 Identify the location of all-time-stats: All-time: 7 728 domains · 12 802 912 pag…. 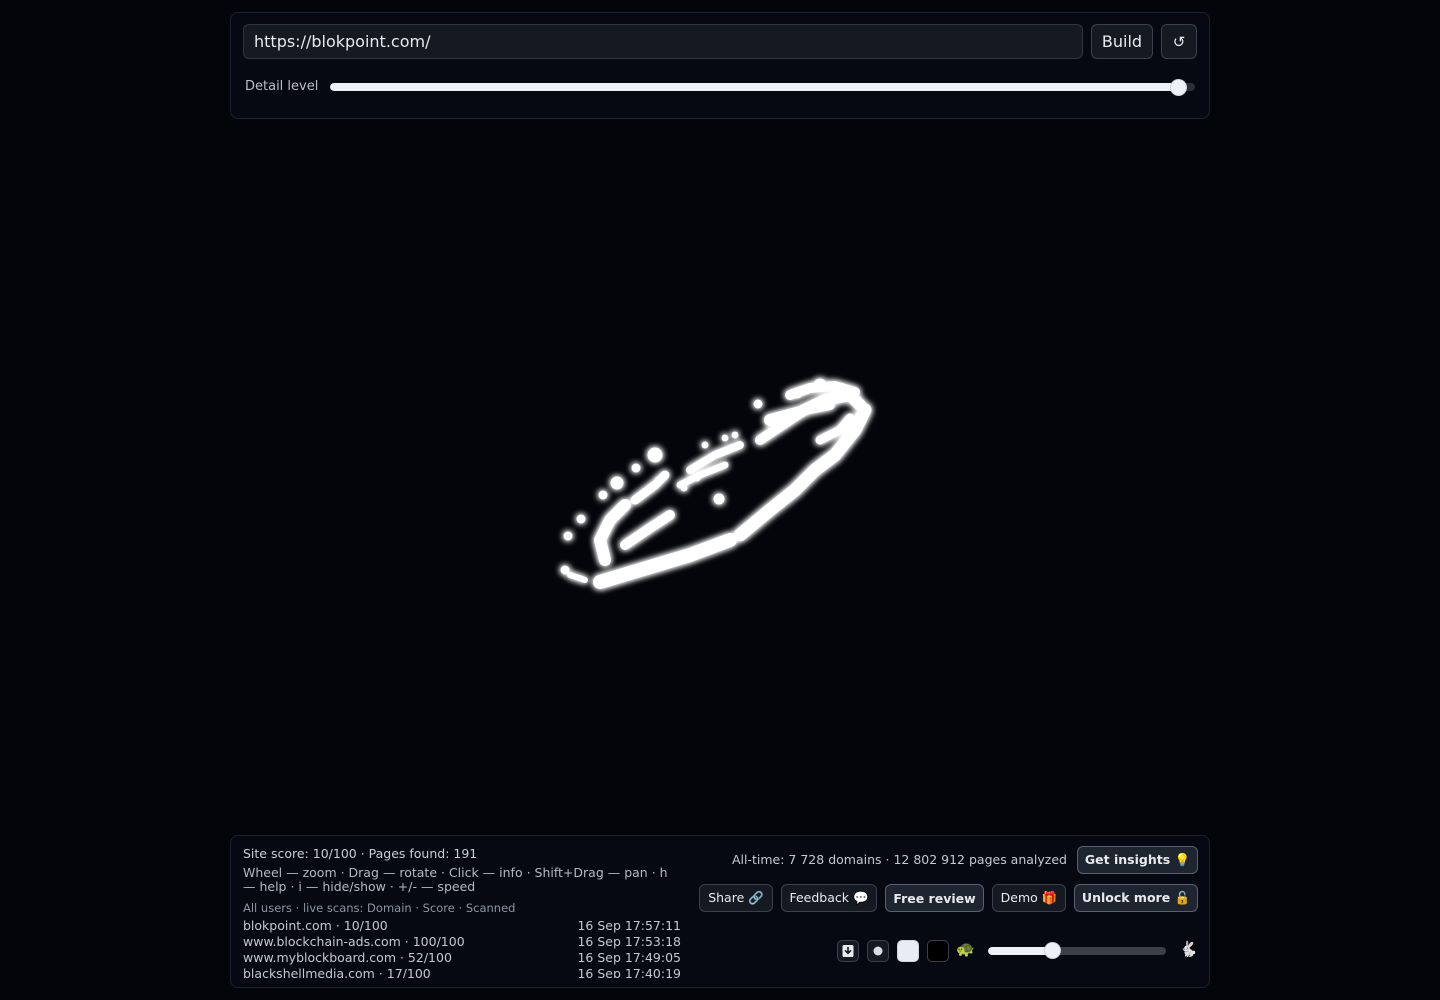
(899, 859).